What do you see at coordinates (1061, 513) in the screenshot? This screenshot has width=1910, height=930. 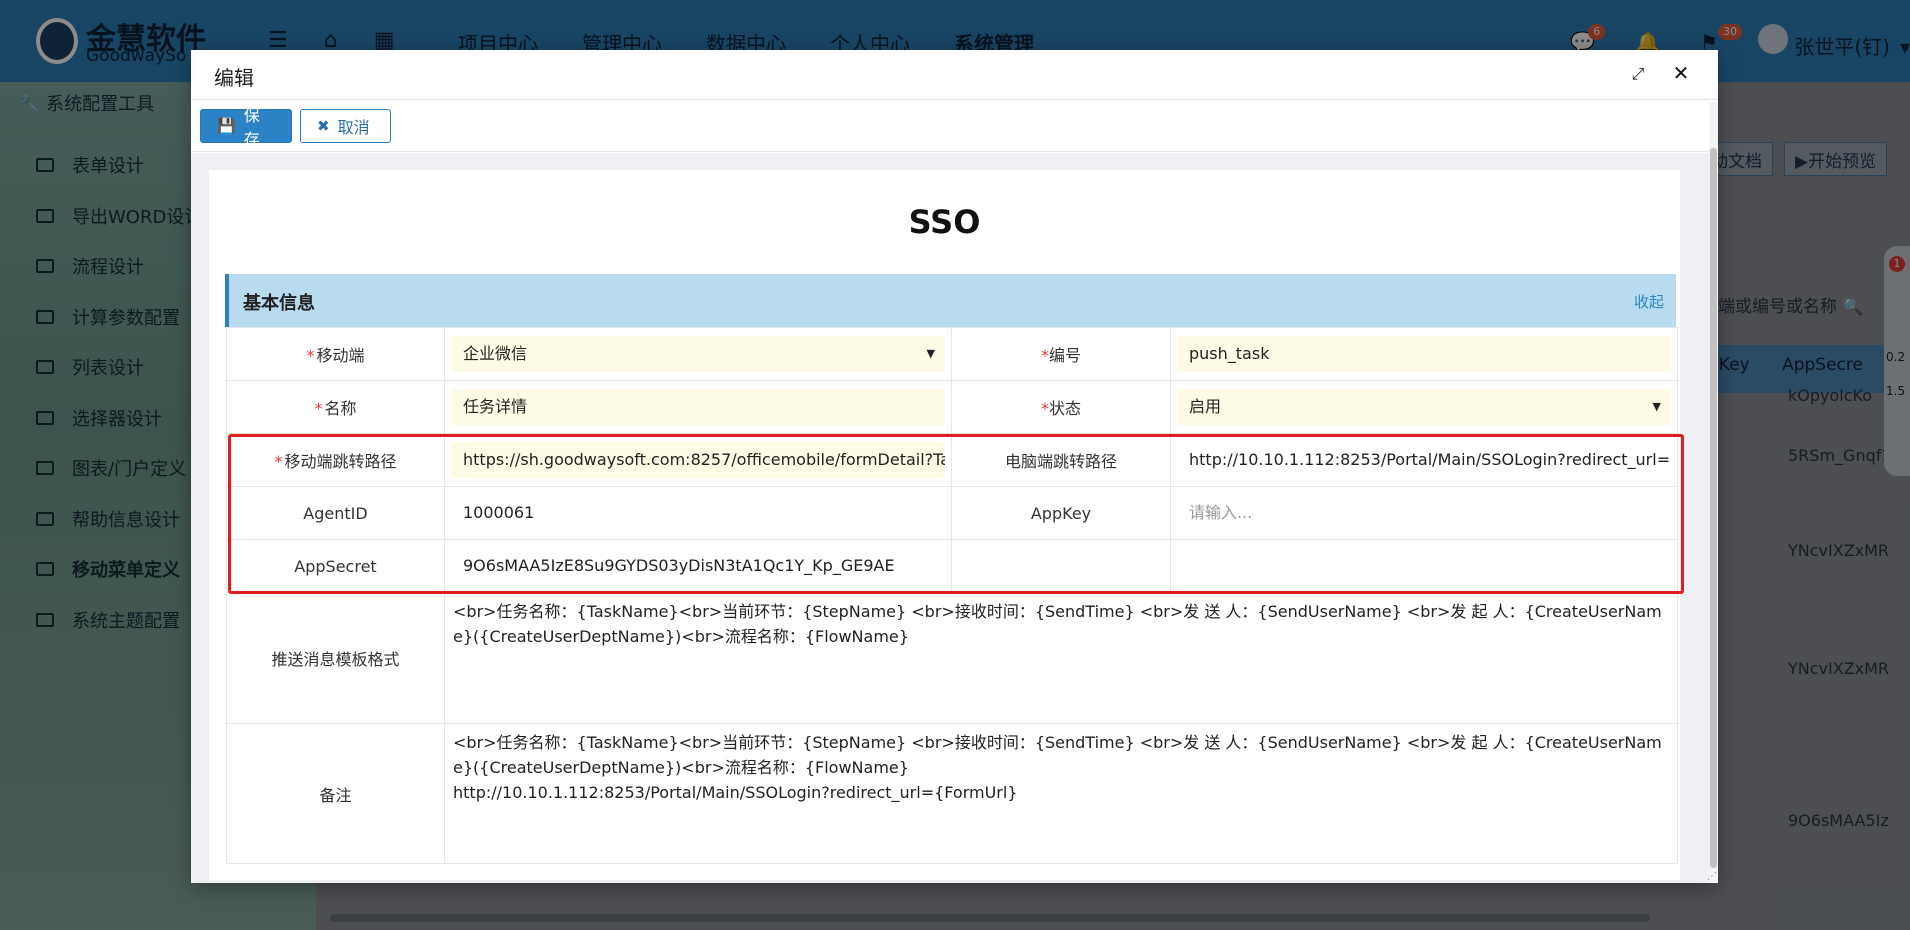 I see `field-label: AppKey` at bounding box center [1061, 513].